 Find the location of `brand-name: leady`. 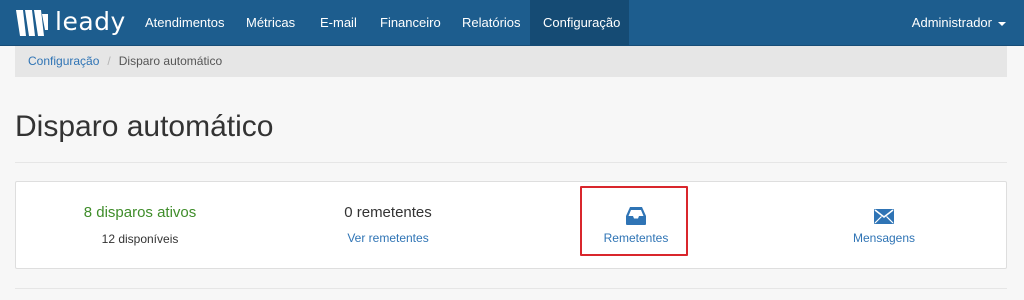

brand-name: leady is located at coordinates (90, 21).